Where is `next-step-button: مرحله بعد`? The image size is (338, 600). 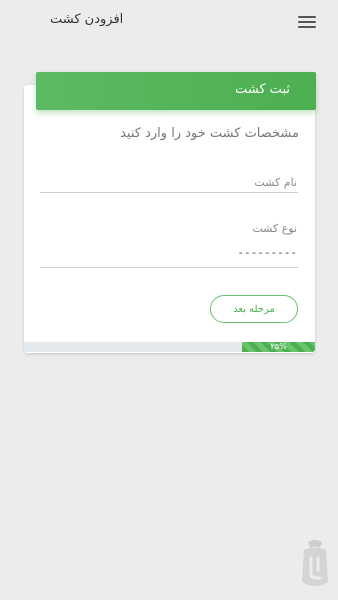 next-step-button: مرحله بعد is located at coordinates (254, 309).